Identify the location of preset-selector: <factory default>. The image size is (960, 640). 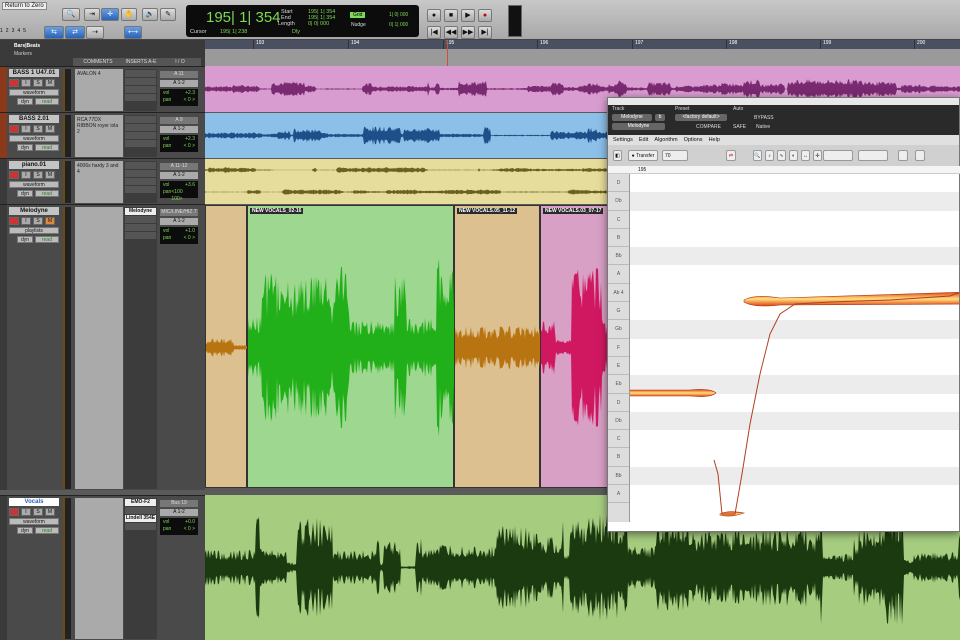
(701, 117).